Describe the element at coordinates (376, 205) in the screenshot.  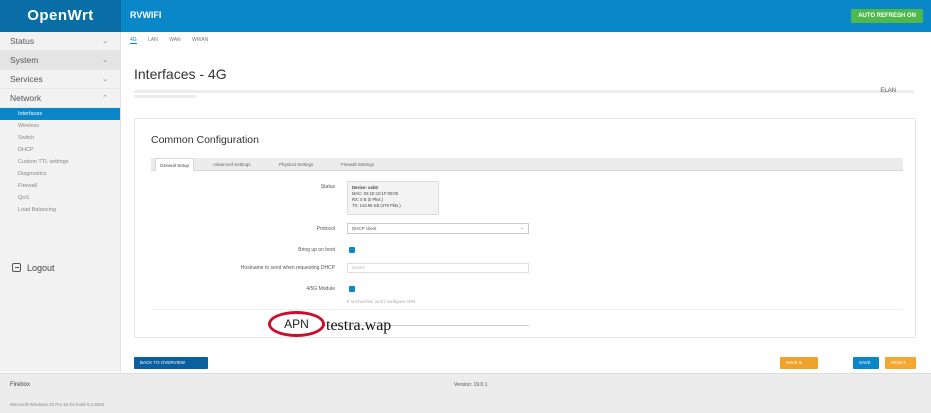
I see `status-tx: TX: 143.95 KB (478 Pkts.)` at that location.